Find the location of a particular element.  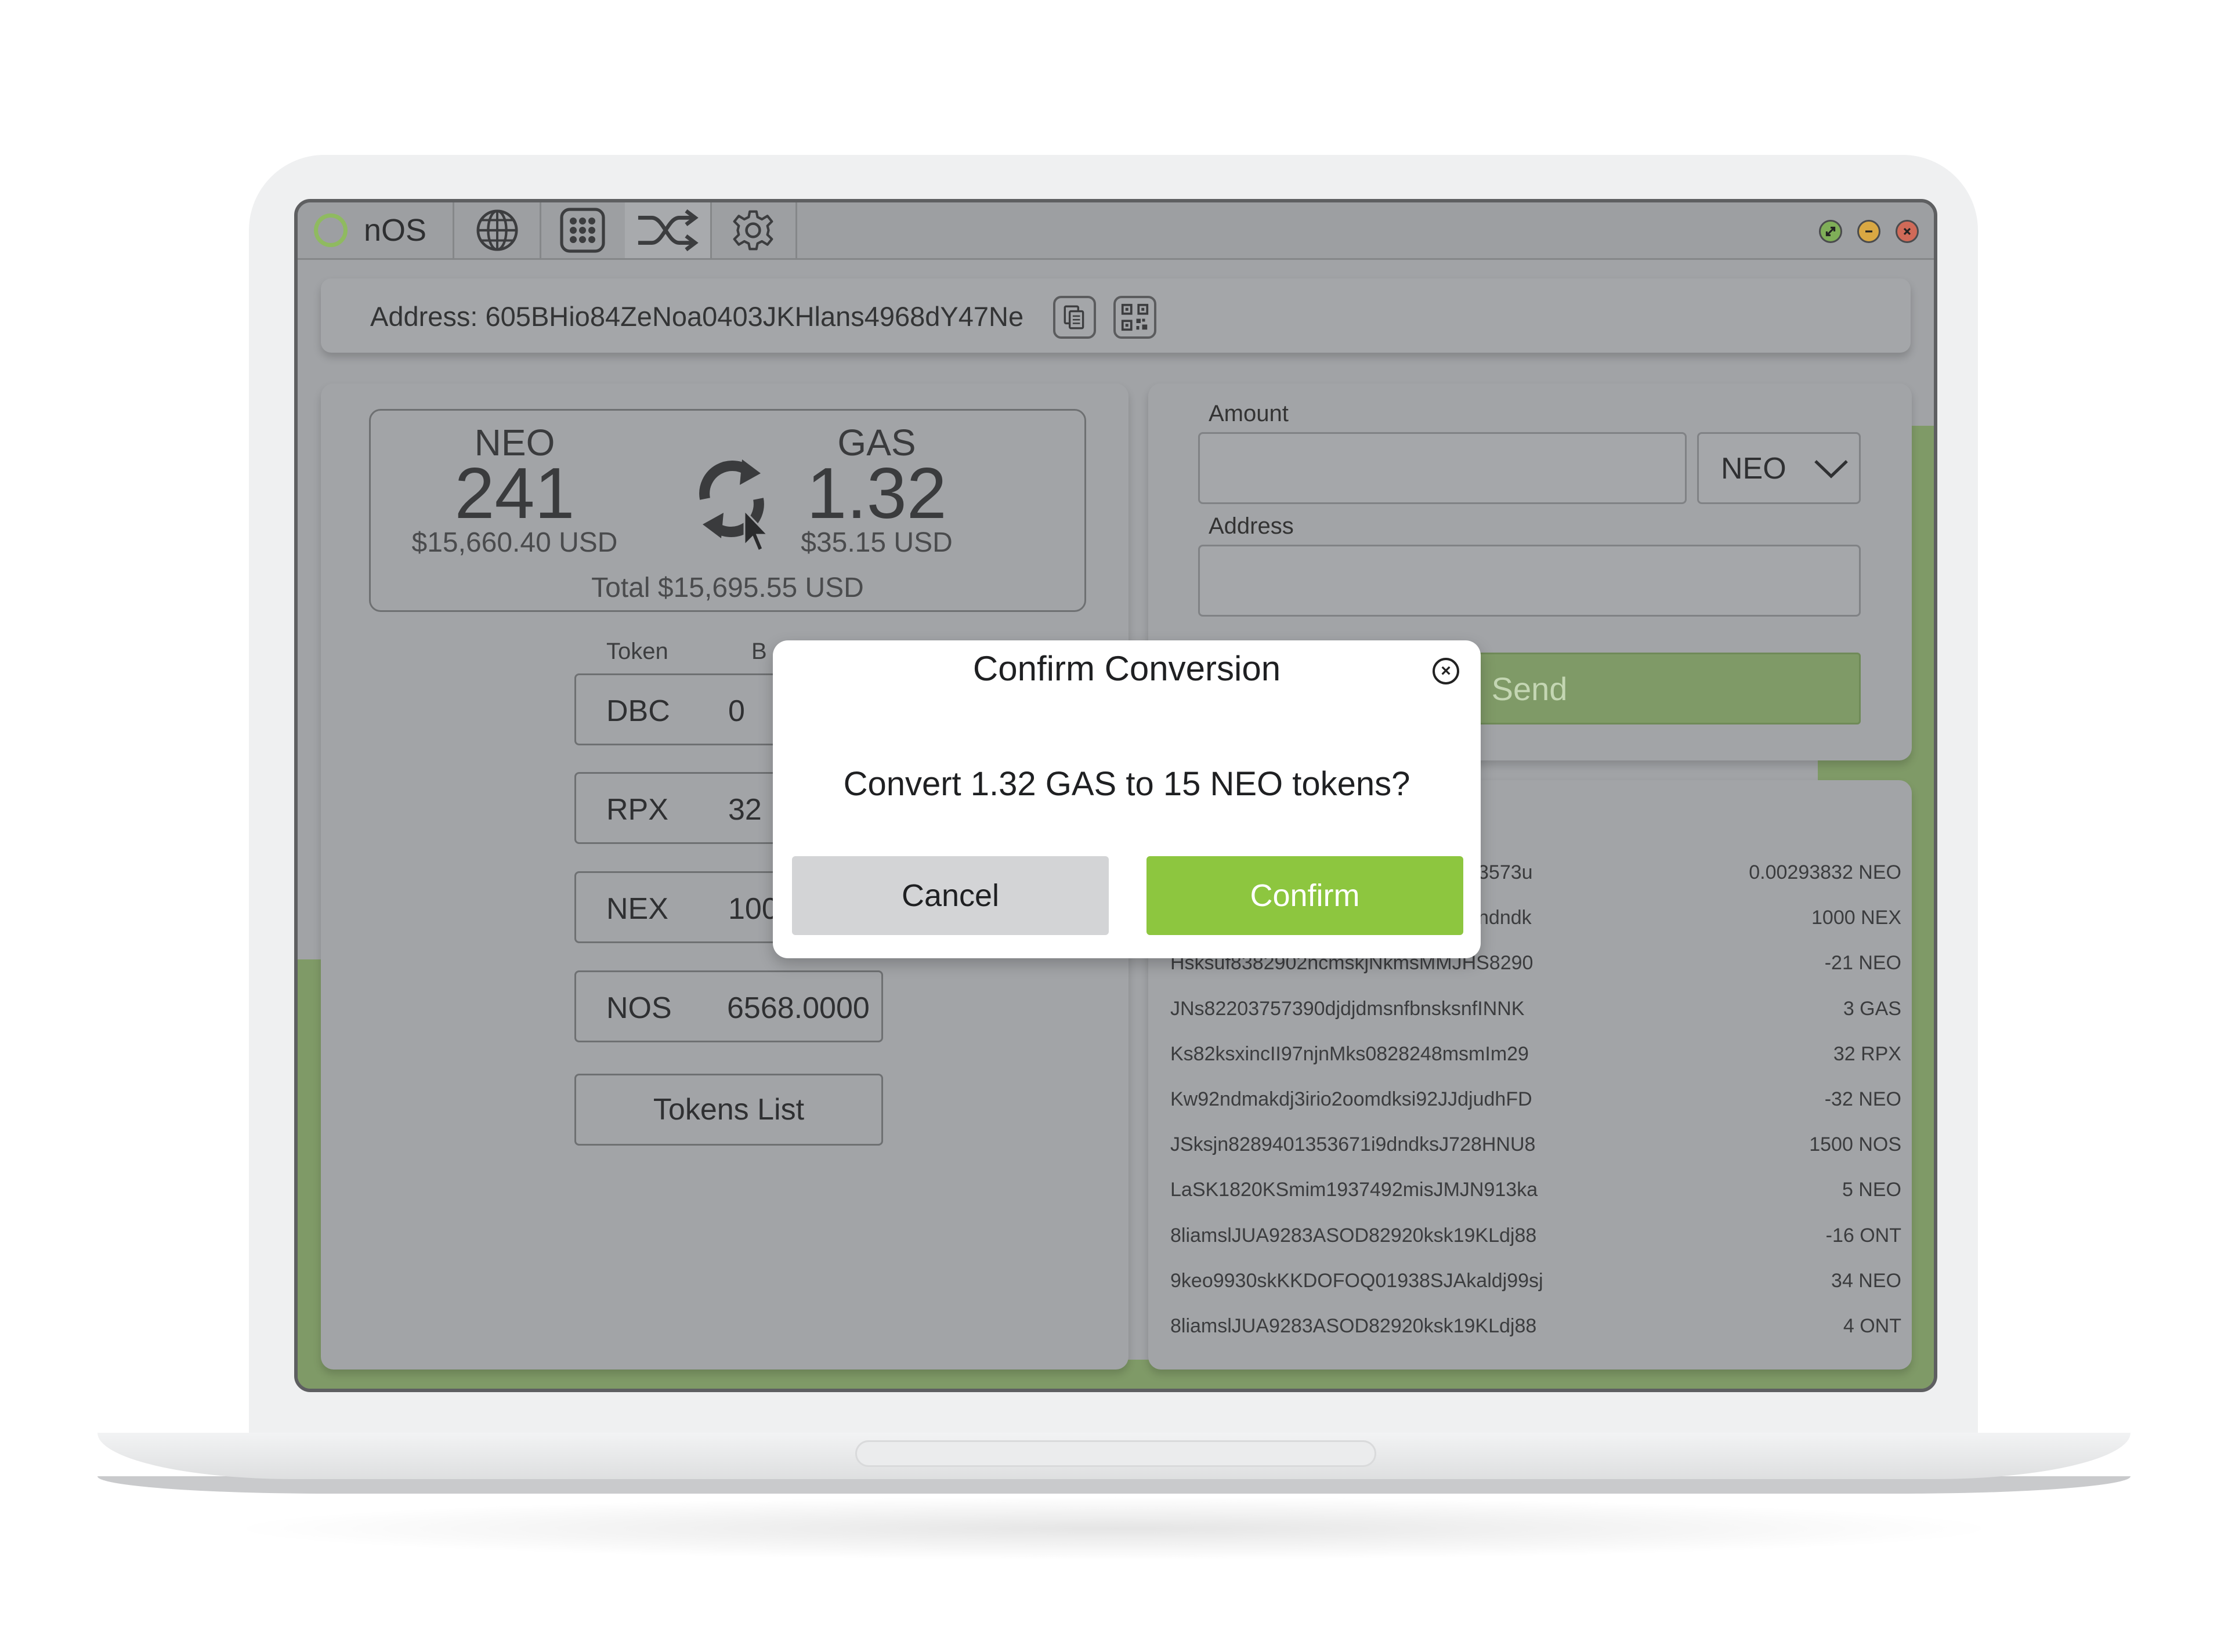

transaction-id: JNs82203757390djdjdmsnfbnsksnfINNK is located at coordinates (1347, 1008).